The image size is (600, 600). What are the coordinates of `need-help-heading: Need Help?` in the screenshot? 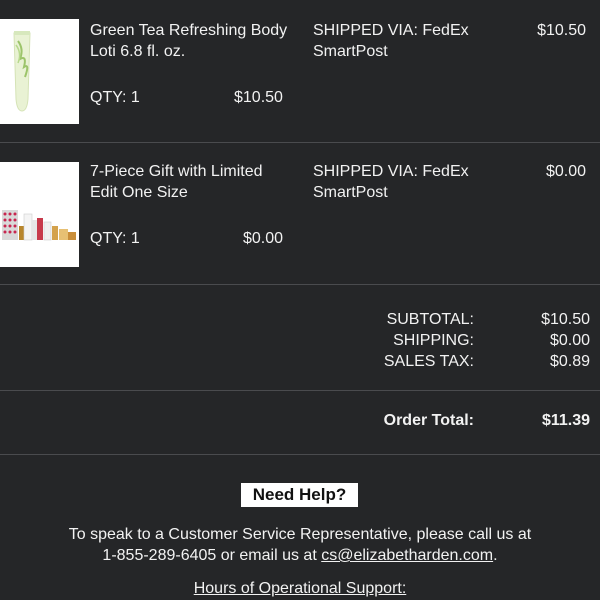 It's located at (299, 495).